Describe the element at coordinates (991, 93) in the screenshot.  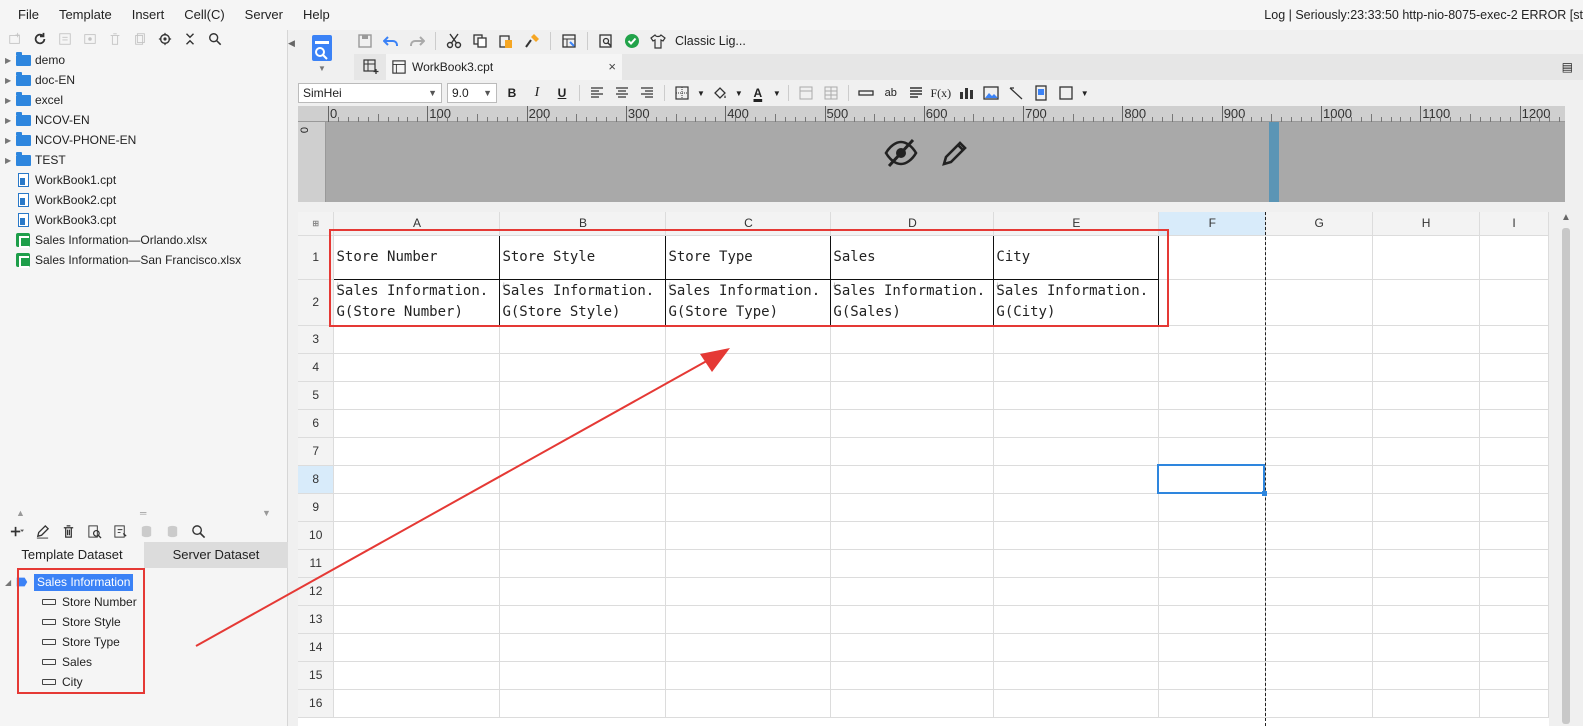
I see `insert-image-icon` at that location.